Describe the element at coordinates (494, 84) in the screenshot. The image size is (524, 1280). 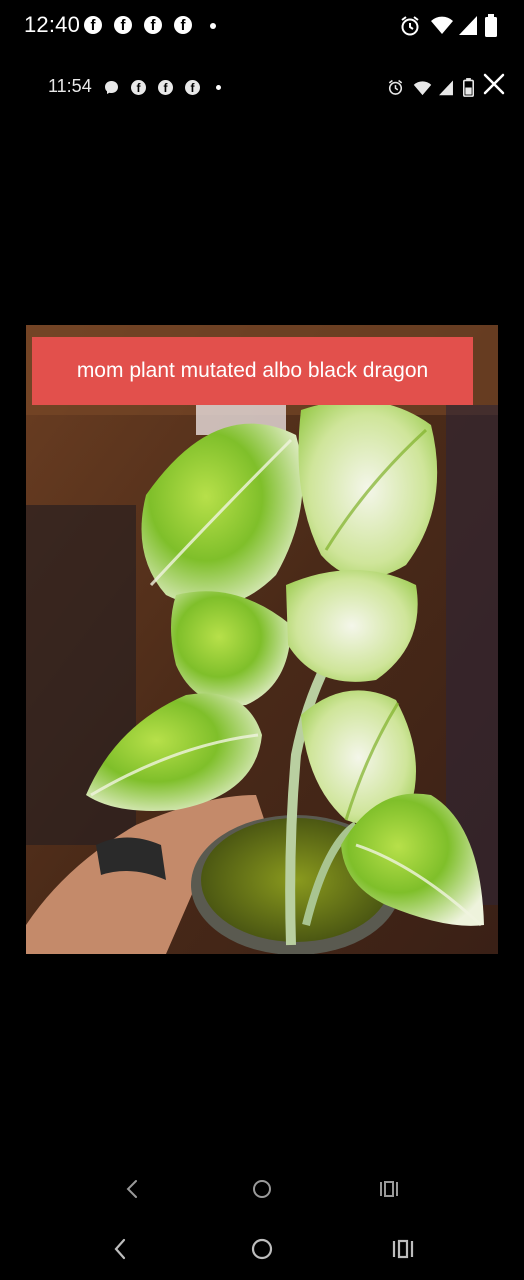
I see `close-button` at that location.